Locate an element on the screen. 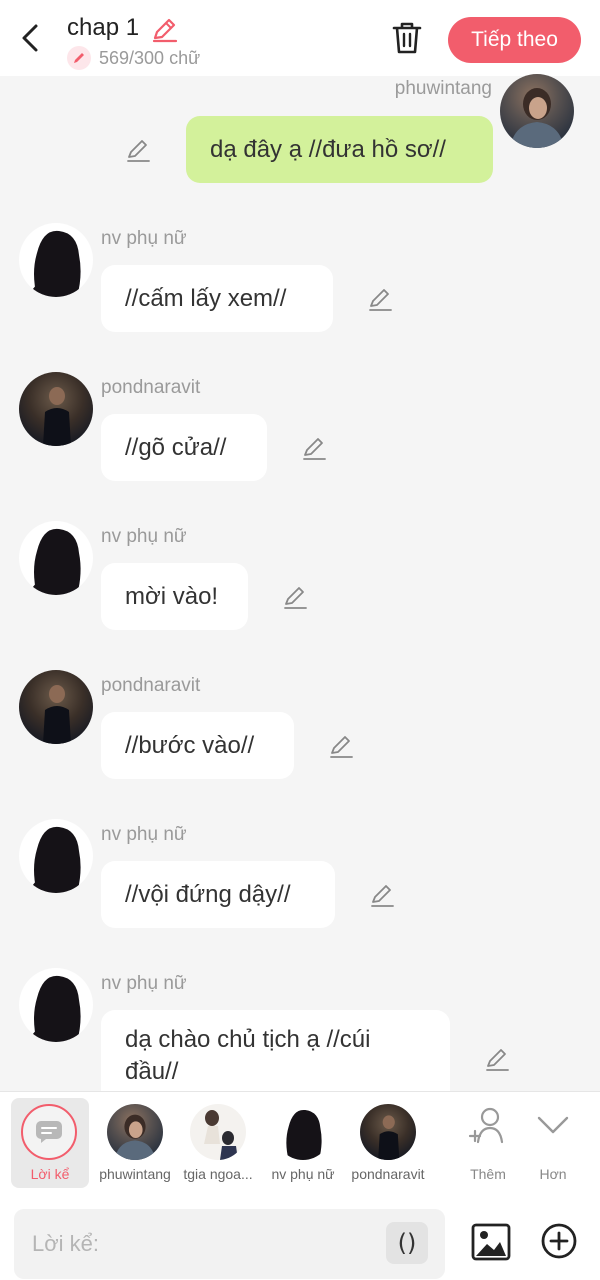 This screenshot has width=600, height=1280. add-button is located at coordinates (559, 1241).